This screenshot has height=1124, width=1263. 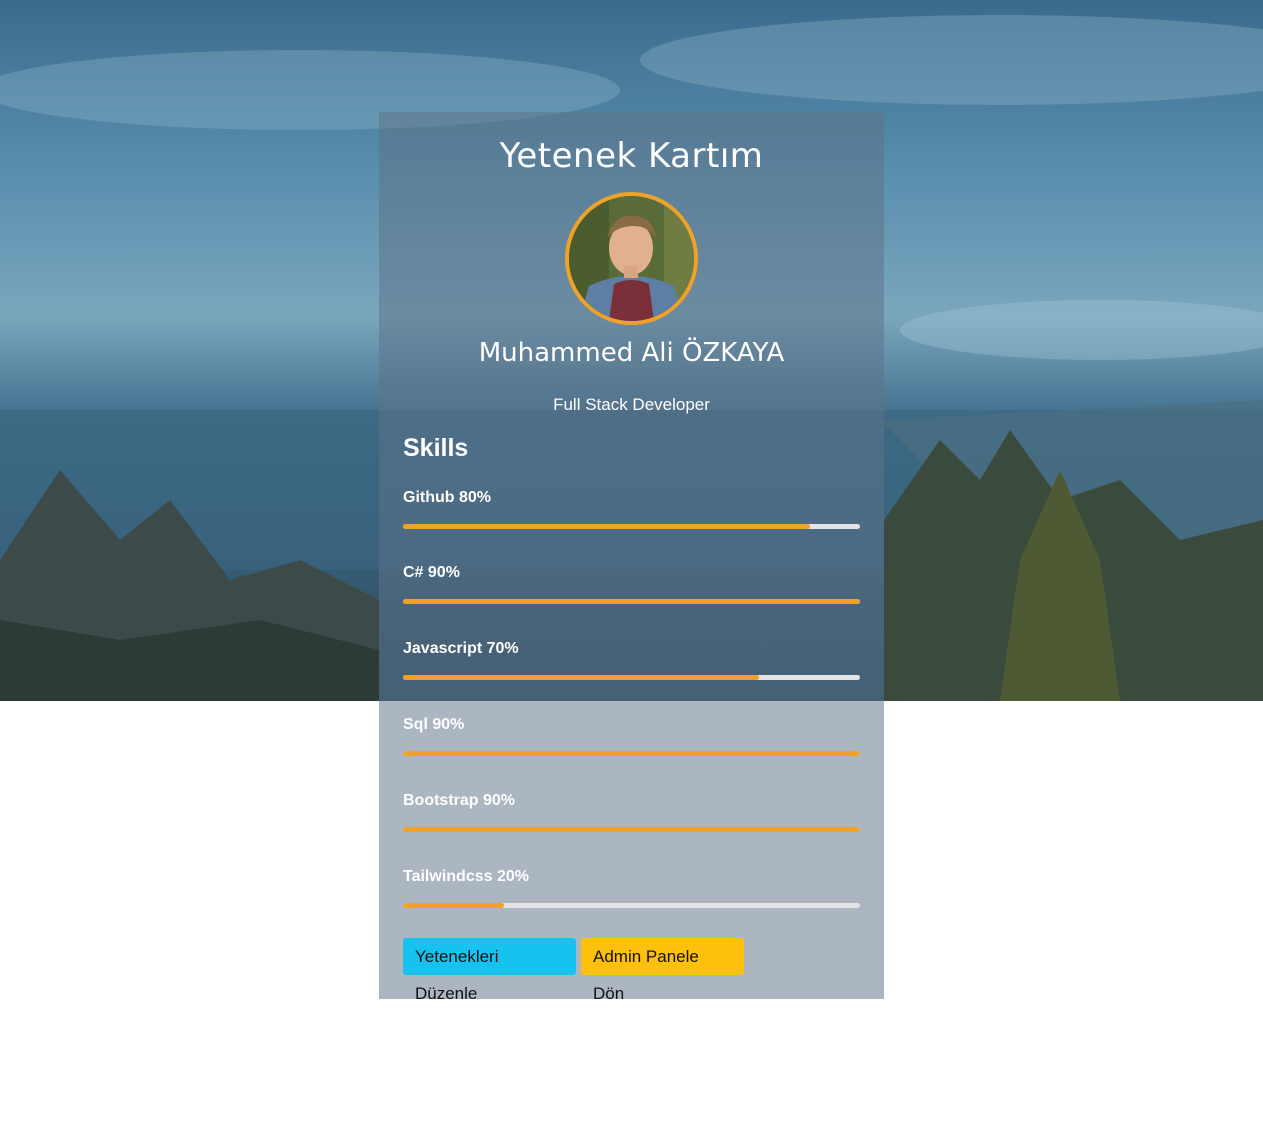 I want to click on admin-panel-button: Admin Panele Dön, so click(x=662, y=970).